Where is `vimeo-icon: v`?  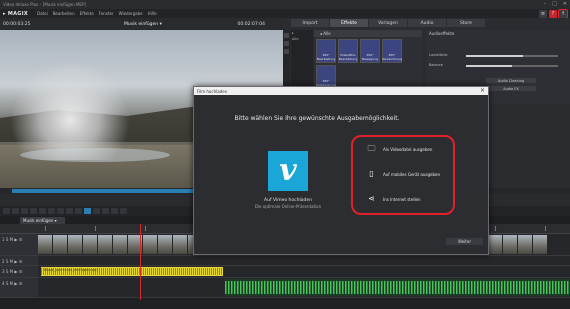 vimeo-icon: v is located at coordinates (288, 170).